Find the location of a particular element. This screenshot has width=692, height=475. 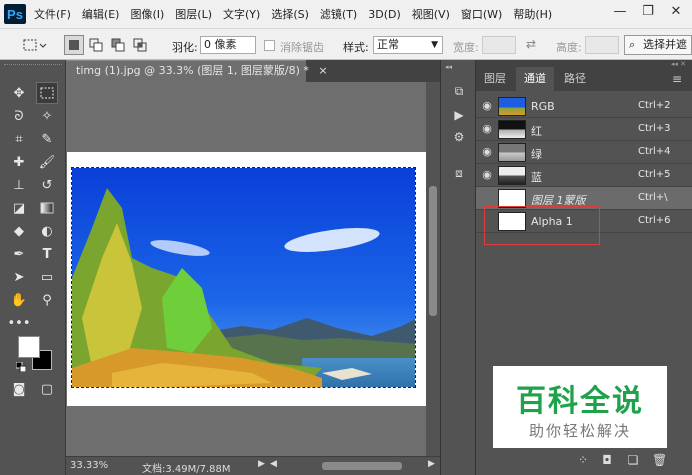

foreground-color-swatch is located at coordinates (29, 347).